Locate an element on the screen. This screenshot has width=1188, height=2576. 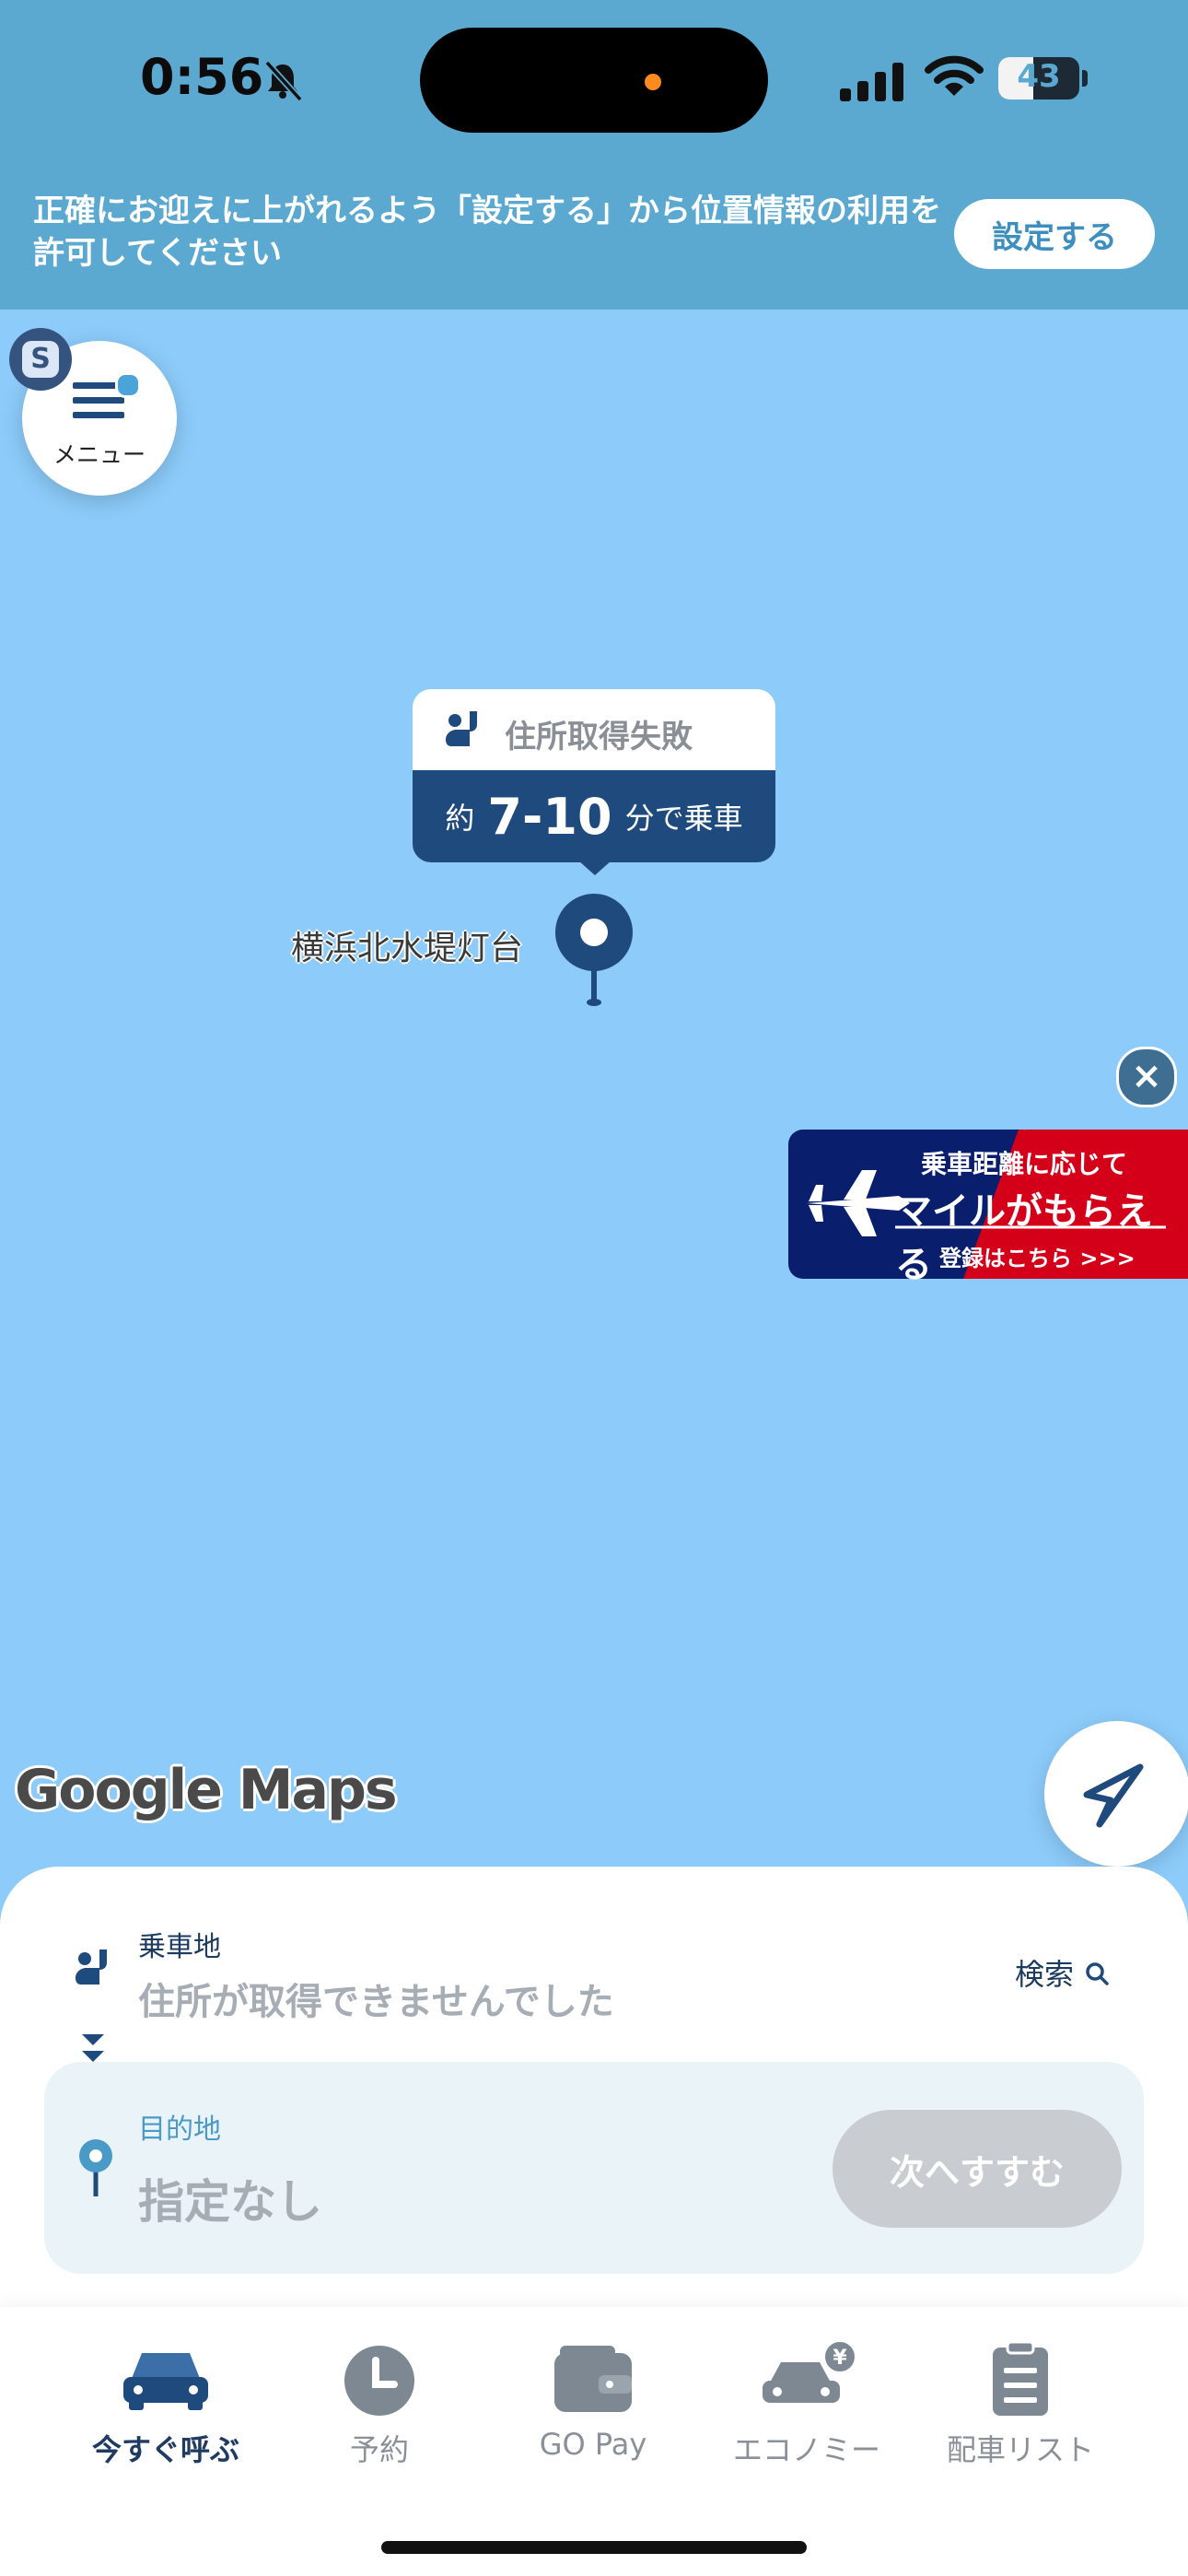
current-location-button is located at coordinates (1116, 1794).